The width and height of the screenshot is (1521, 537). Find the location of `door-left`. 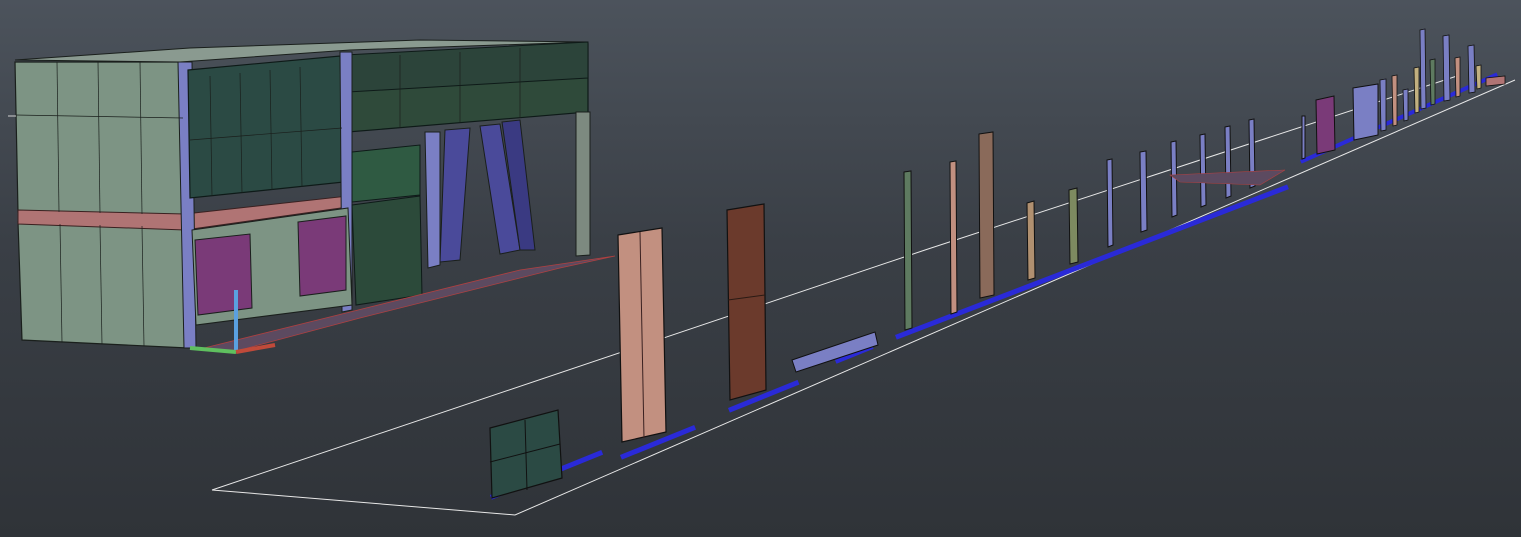

door-left is located at coordinates (223, 274).